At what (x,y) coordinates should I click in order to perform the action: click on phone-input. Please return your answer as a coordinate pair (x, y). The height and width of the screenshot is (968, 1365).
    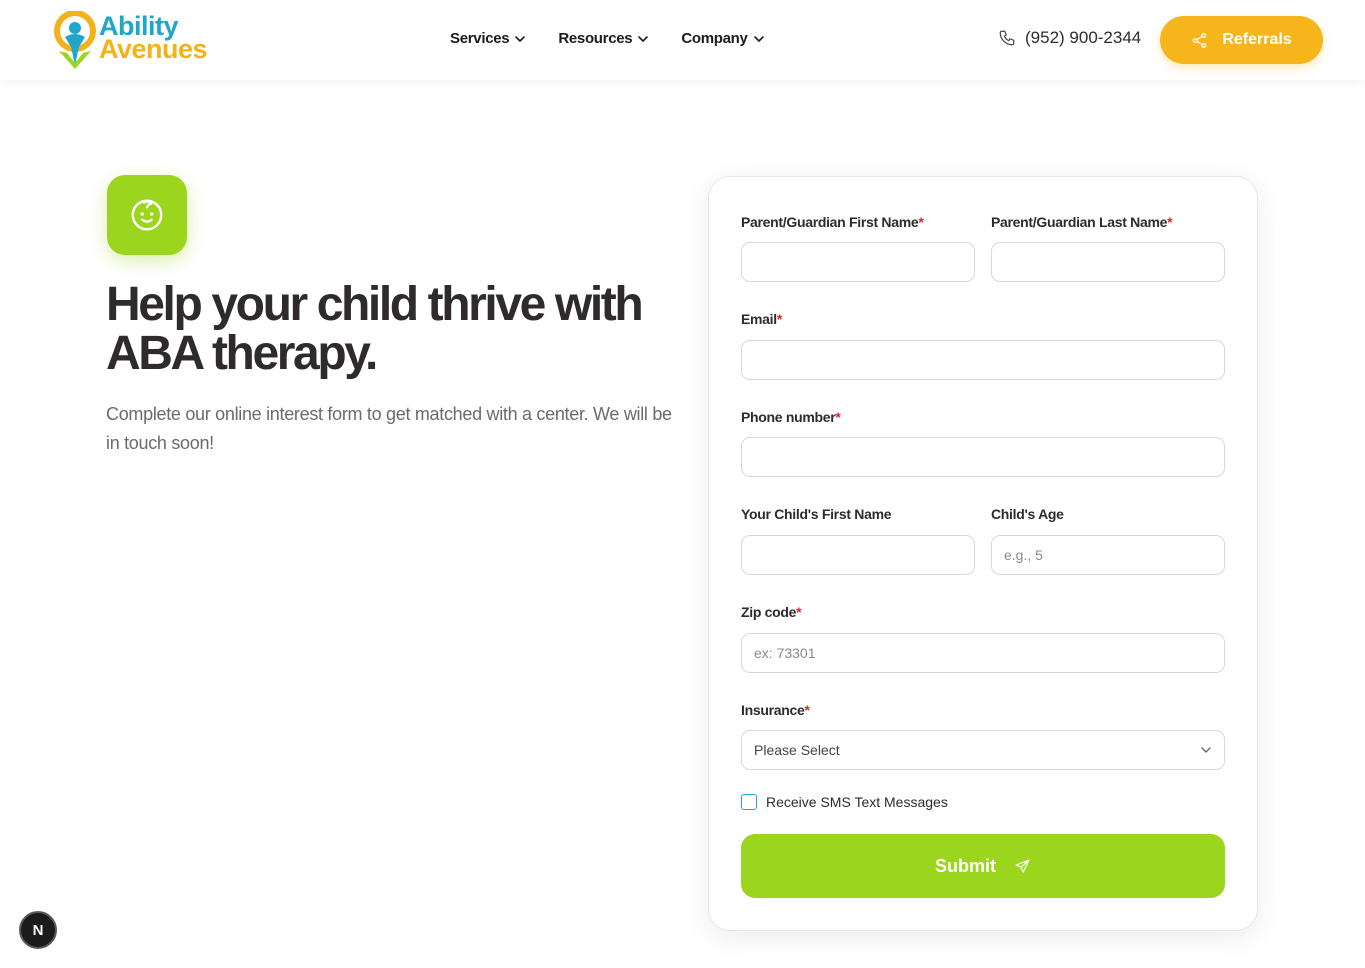
    Looking at the image, I should click on (983, 457).